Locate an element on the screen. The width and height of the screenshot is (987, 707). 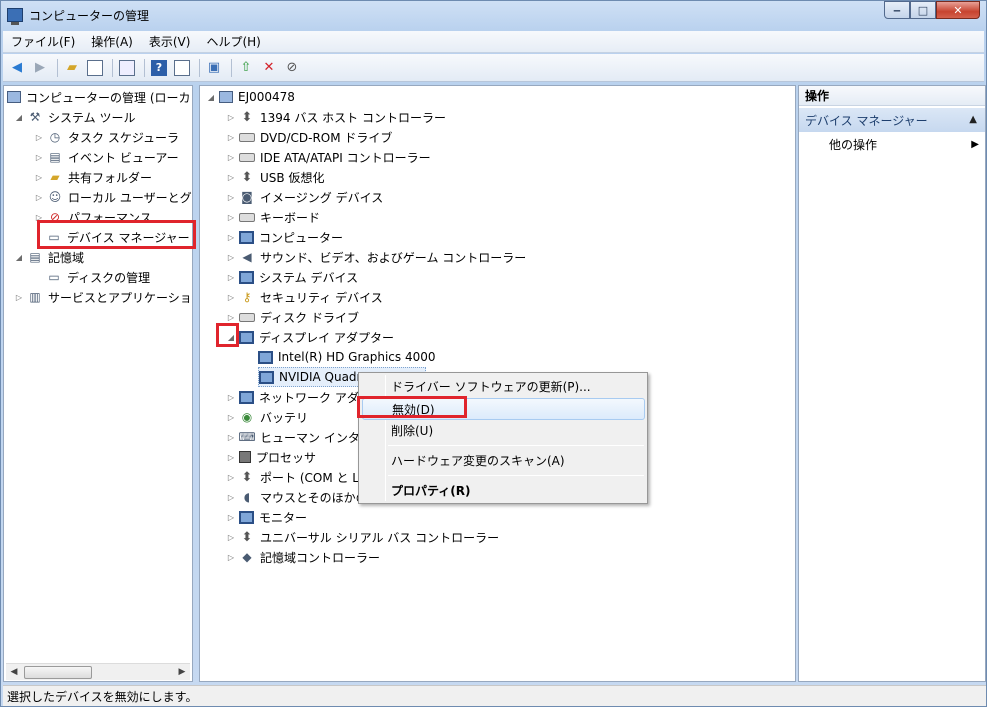
tree-item-disk-management: ▭ ディスクの管理 is located at coordinates (98, 277).